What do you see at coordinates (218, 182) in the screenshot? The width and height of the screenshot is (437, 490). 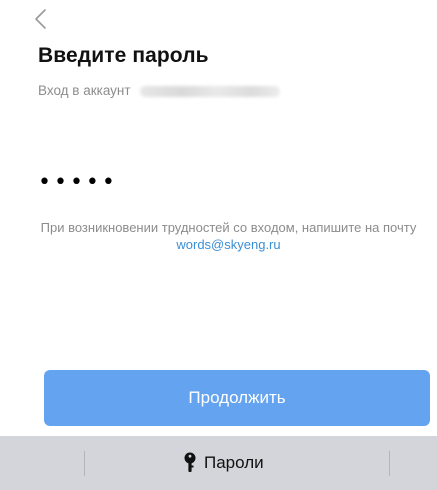 I see `password-field` at bounding box center [218, 182].